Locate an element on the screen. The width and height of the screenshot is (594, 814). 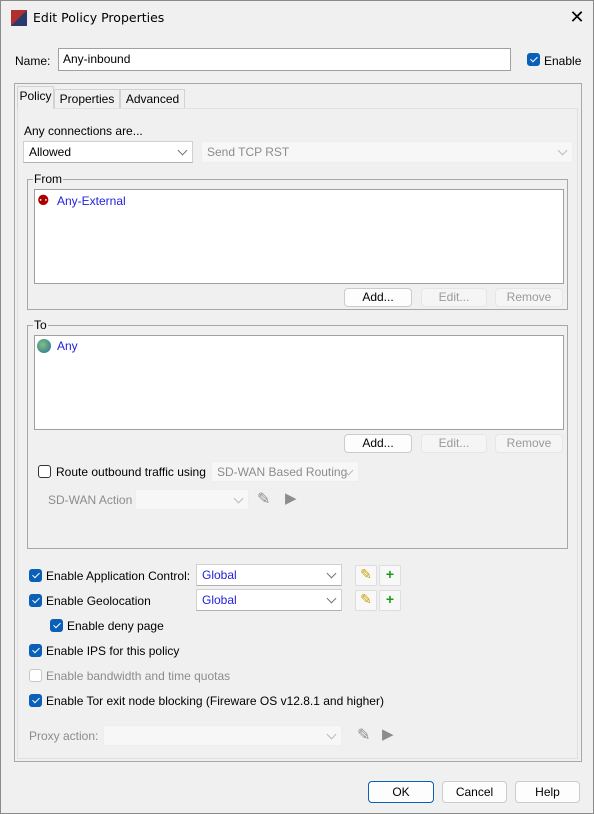
ok-button: OK is located at coordinates (401, 792).